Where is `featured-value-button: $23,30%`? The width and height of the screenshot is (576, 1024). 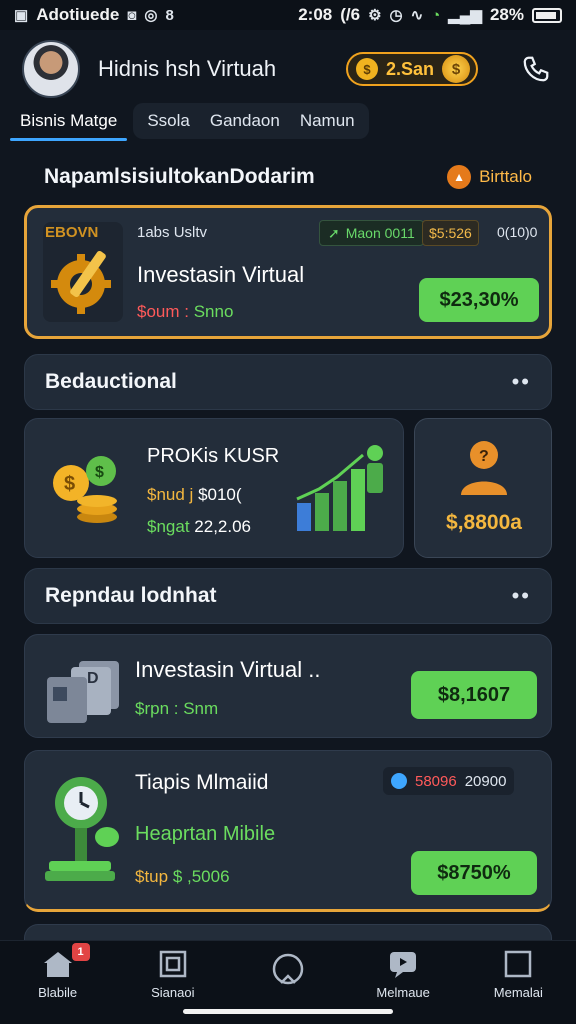
featured-value-button: $23,30% is located at coordinates (479, 300).